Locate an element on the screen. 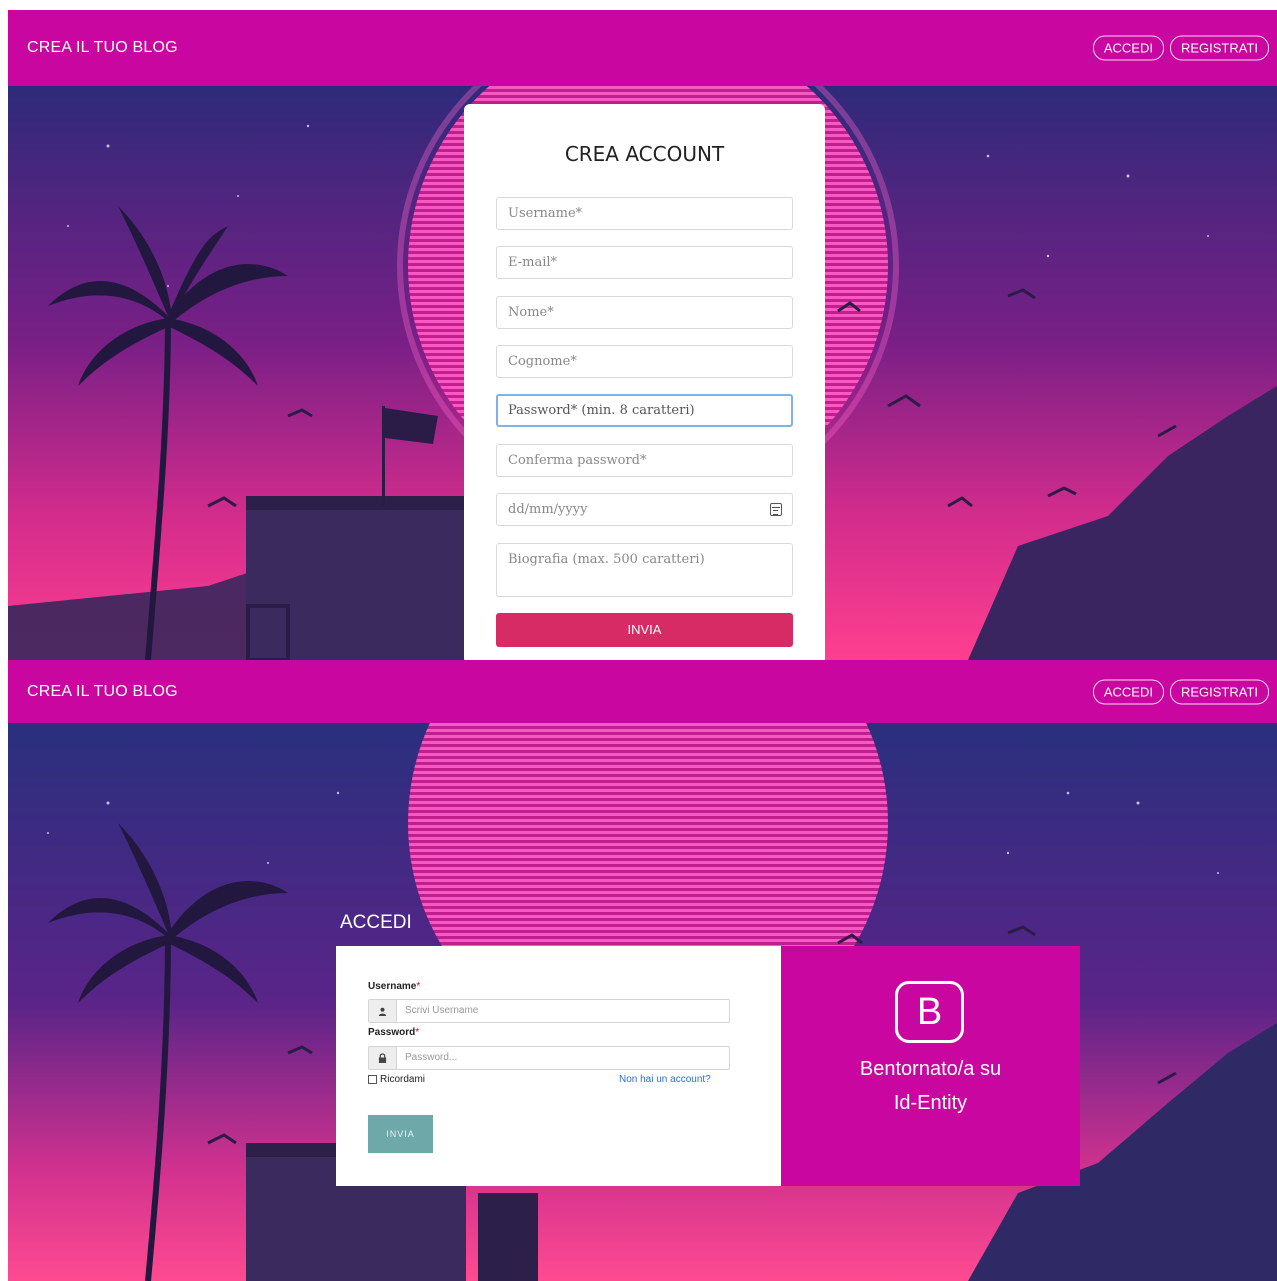  welcome-panel: B Bentornato/a su Id-Entity is located at coordinates (930, 1066).